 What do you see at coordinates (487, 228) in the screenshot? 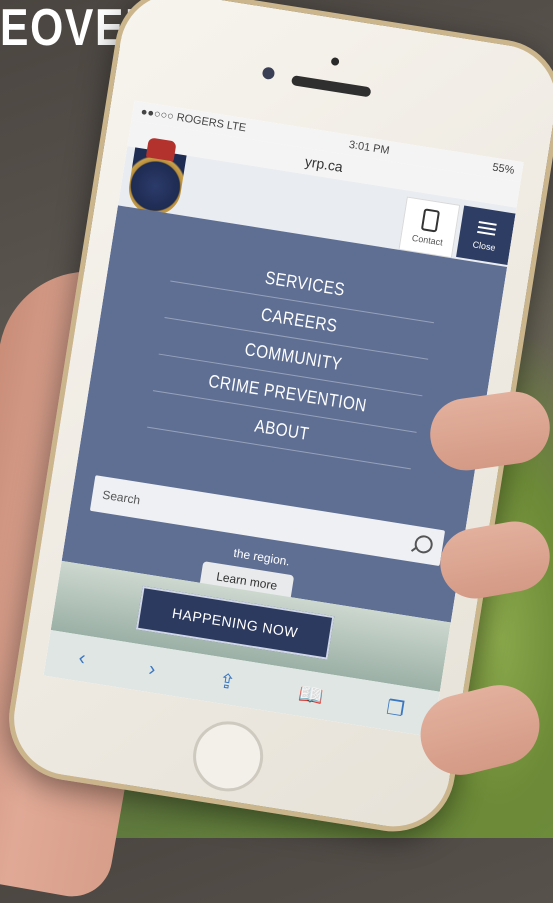
I see `hamburger-icon` at bounding box center [487, 228].